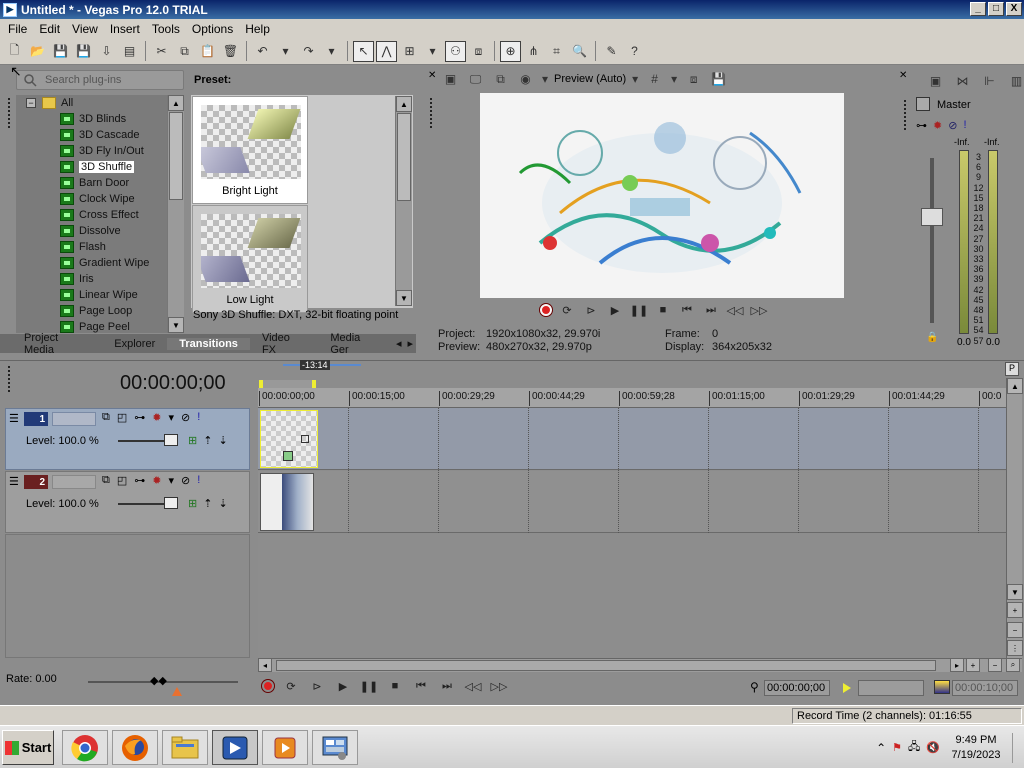 This screenshot has height=768, width=1024. What do you see at coordinates (212, 29) in the screenshot?
I see `menu-options: Options` at bounding box center [212, 29].